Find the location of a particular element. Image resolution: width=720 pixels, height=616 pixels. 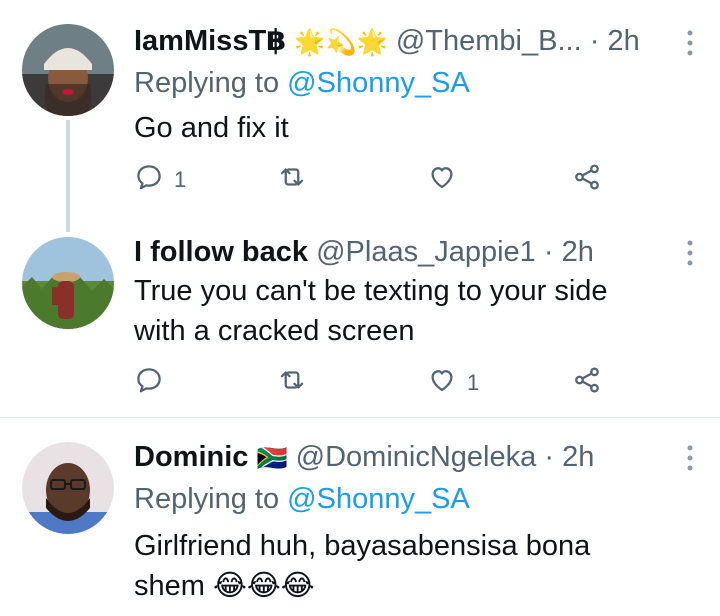

reply-count: 1 is located at coordinates (180, 179).